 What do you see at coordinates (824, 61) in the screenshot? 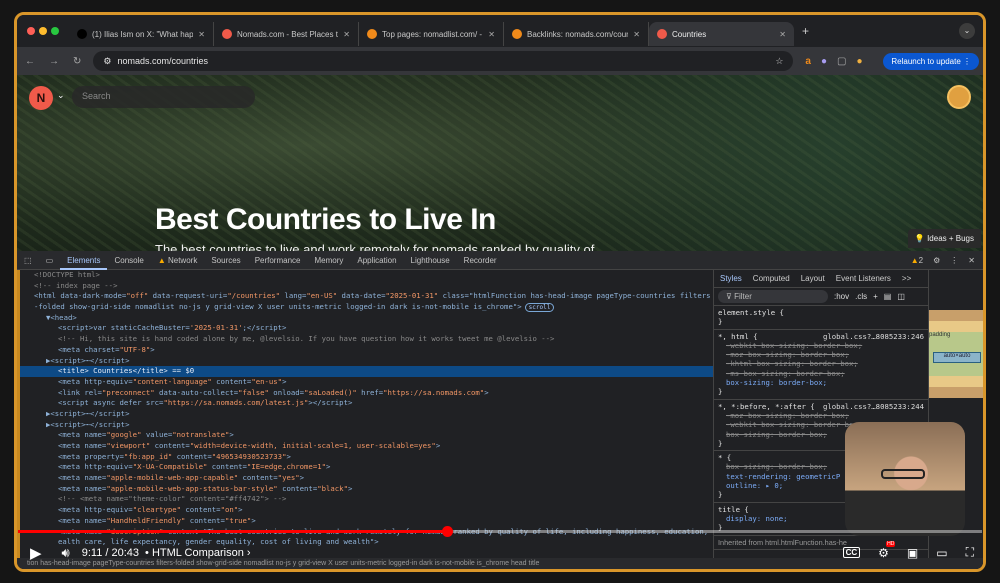
I see `extension-icon: ●` at bounding box center [824, 61].